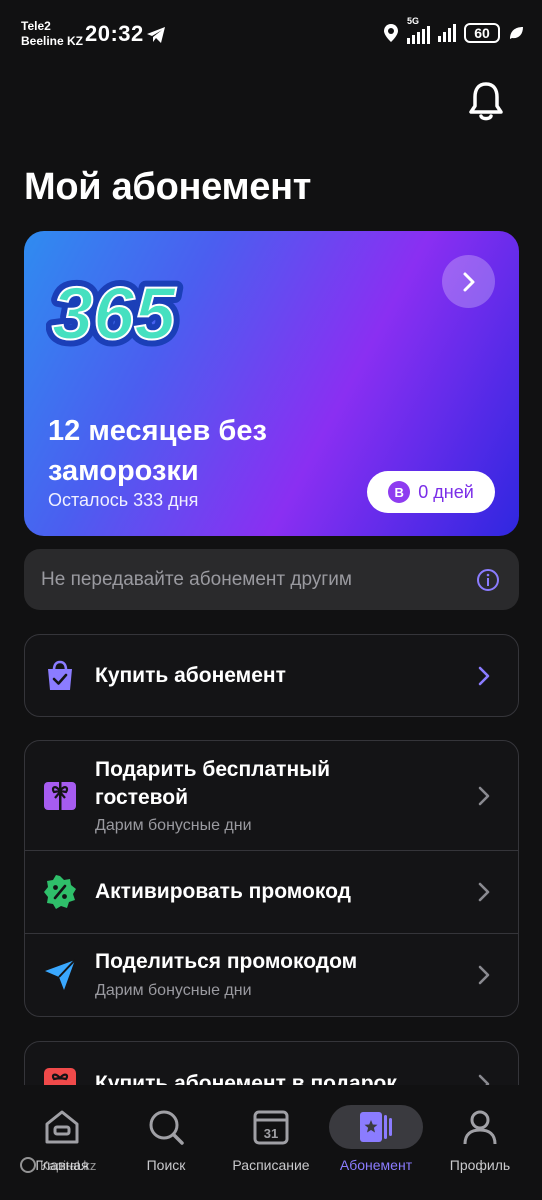  I want to click on shopping-bag-icon, so click(60, 675).